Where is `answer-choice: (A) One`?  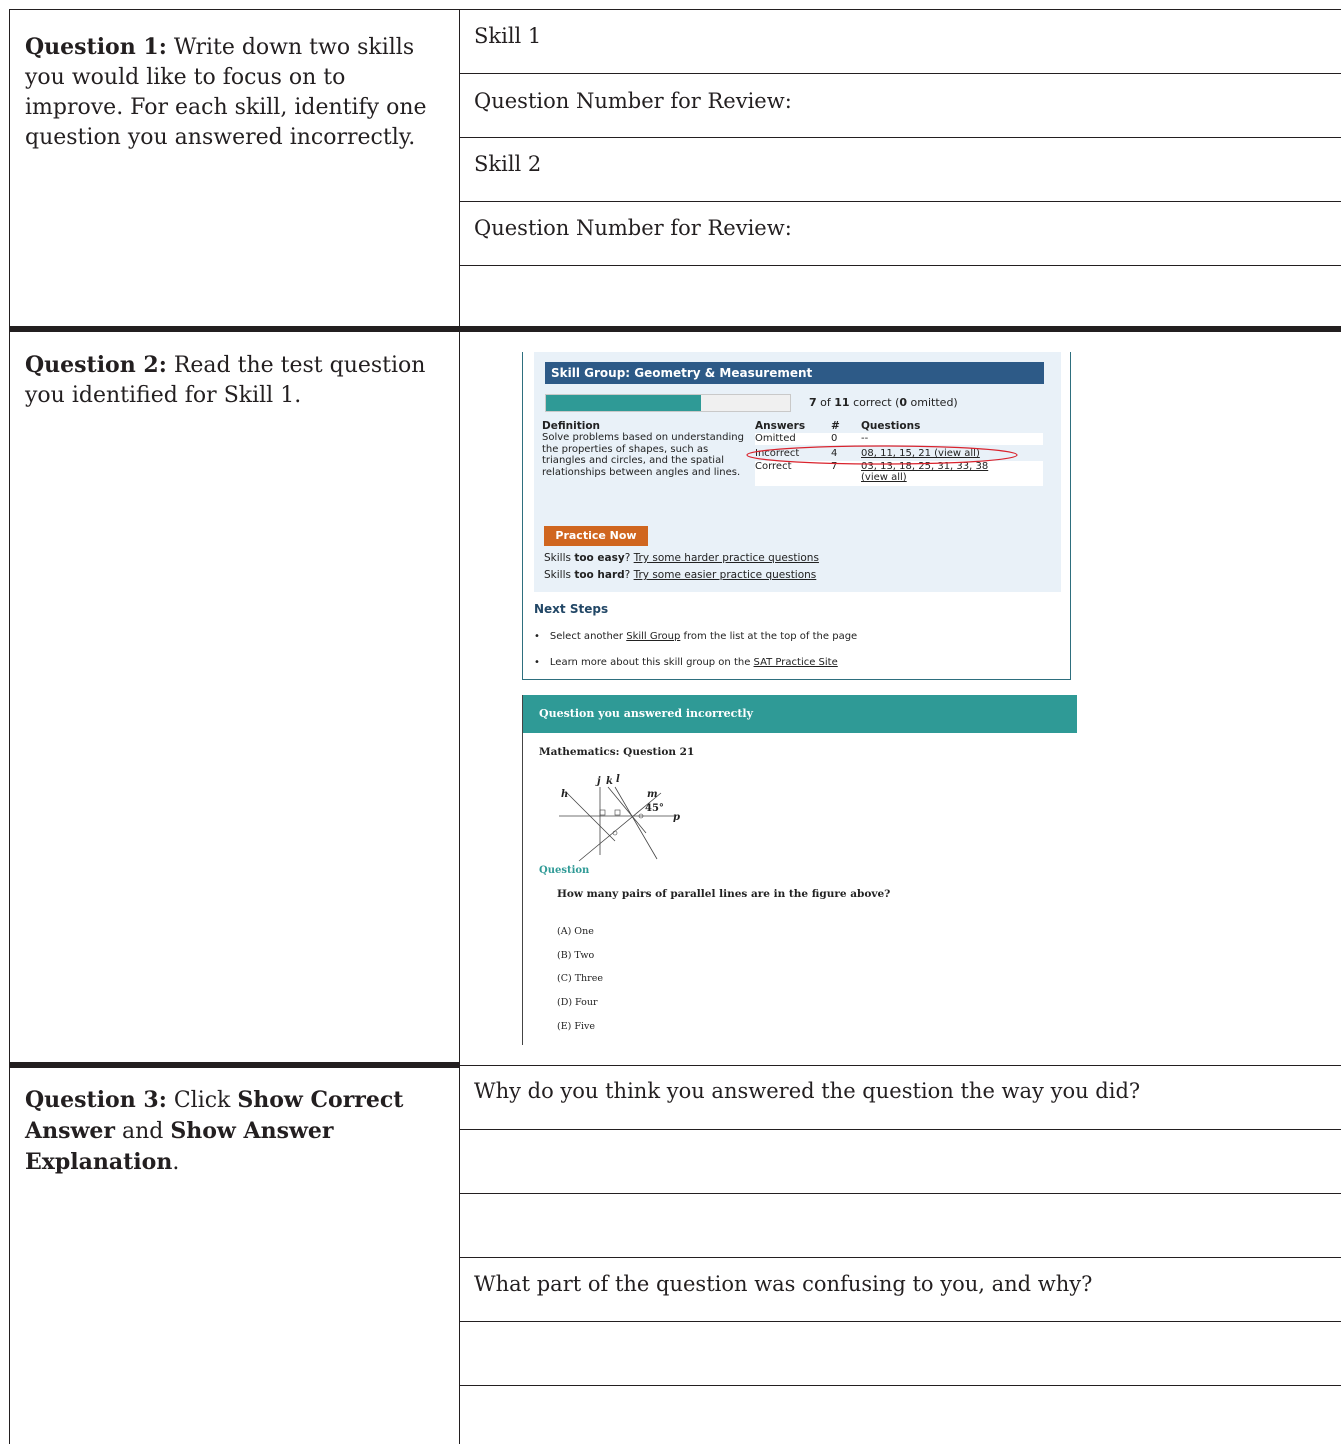
answer-choice: (A) One is located at coordinates (575, 931).